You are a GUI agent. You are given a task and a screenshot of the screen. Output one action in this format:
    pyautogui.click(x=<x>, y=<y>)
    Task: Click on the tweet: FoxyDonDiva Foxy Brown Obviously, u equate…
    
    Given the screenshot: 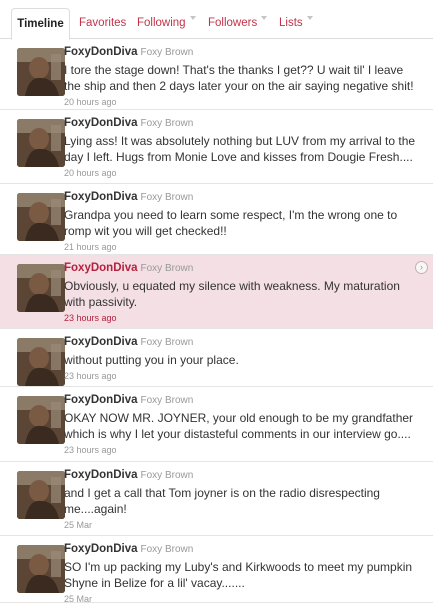 What is the action you would take?
    pyautogui.click(x=216, y=292)
    